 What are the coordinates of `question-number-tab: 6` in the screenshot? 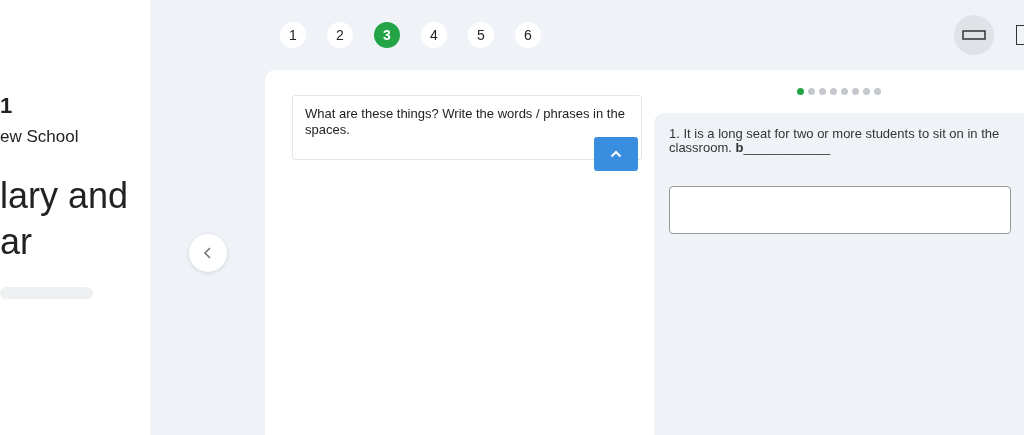 It's located at (528, 35).